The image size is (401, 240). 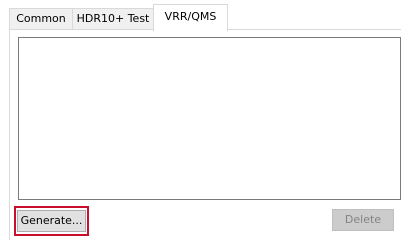 What do you see at coordinates (190, 17) in the screenshot?
I see `tab-vrr-qms: VRR/QMS` at bounding box center [190, 17].